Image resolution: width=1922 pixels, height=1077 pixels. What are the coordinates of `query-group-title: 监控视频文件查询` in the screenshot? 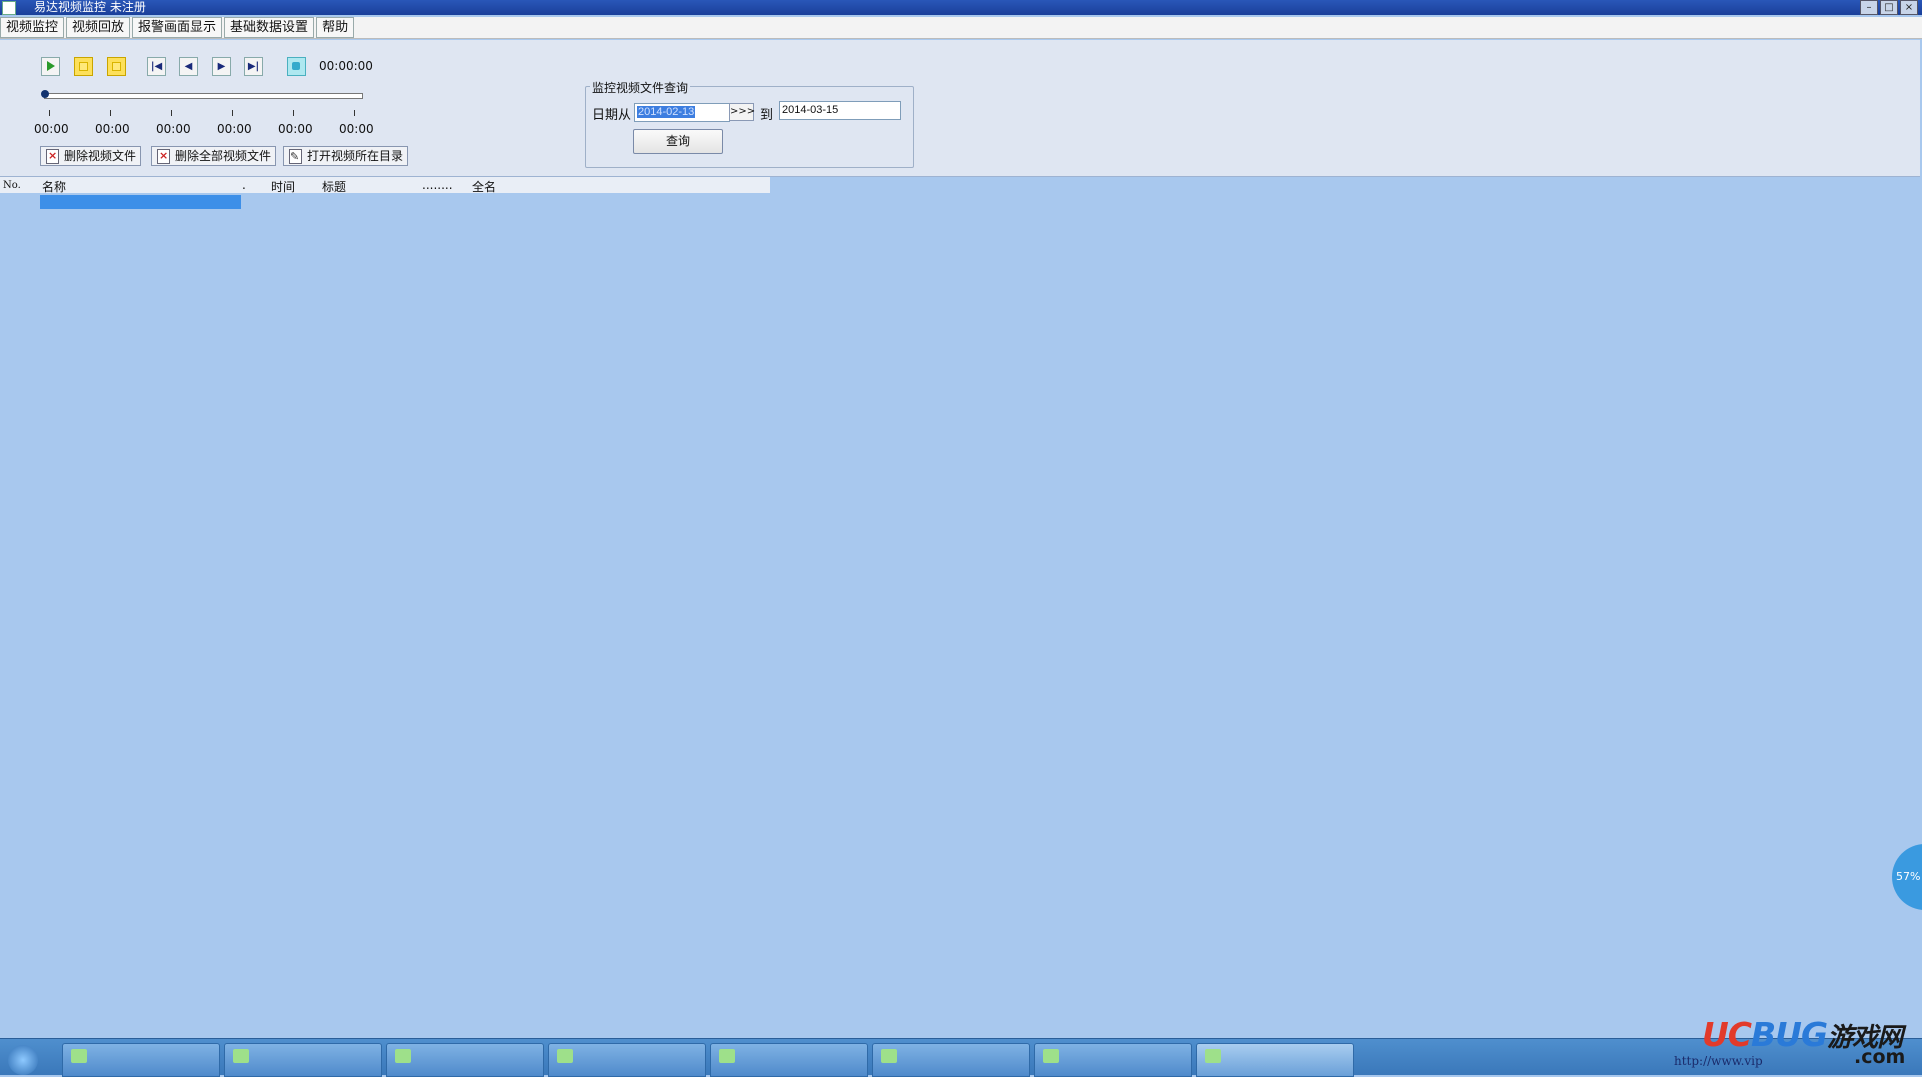 It's located at (640, 87).